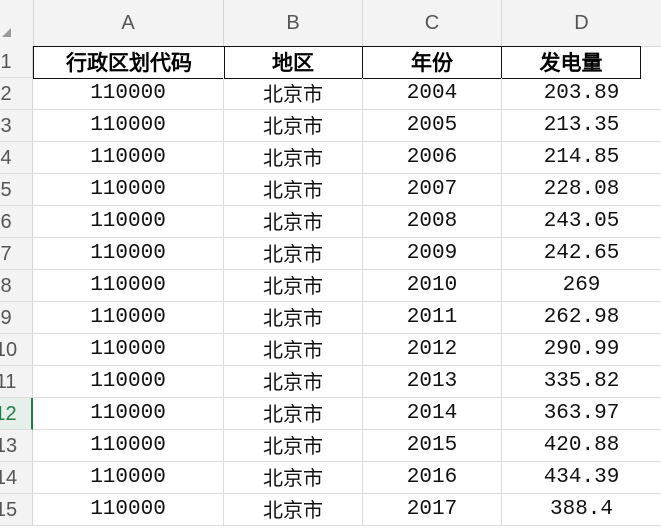  What do you see at coordinates (128, 23) in the screenshot?
I see `column-header-a: A` at bounding box center [128, 23].